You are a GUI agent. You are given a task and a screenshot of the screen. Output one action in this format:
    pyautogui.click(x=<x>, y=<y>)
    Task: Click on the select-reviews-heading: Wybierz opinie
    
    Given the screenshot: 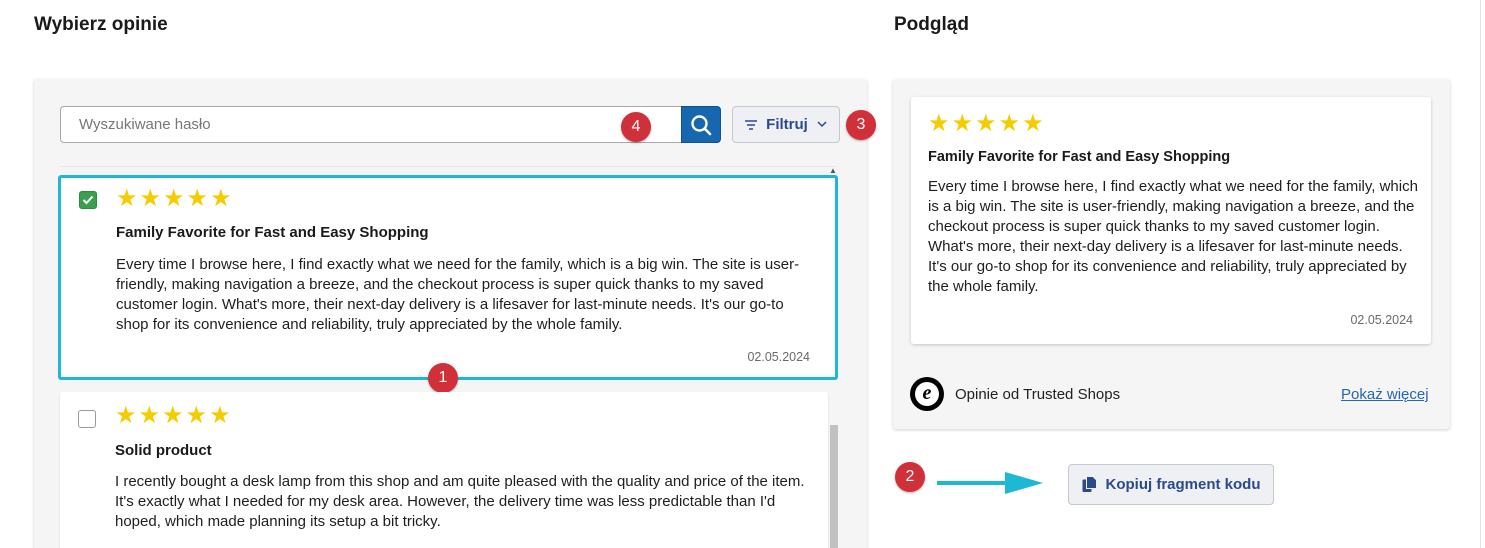 What is the action you would take?
    pyautogui.click(x=101, y=24)
    